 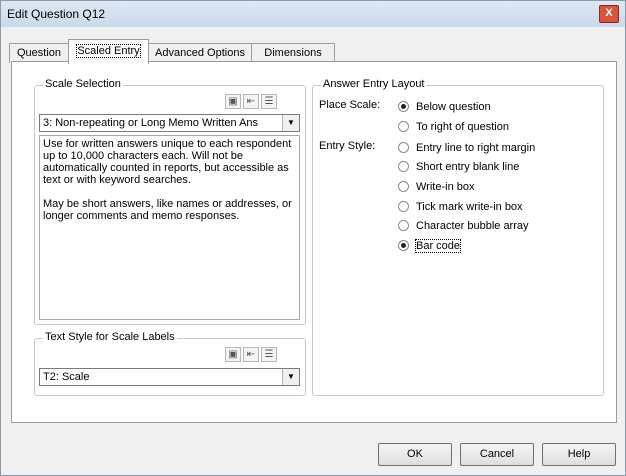 What do you see at coordinates (609, 14) in the screenshot?
I see `close-button: X` at bounding box center [609, 14].